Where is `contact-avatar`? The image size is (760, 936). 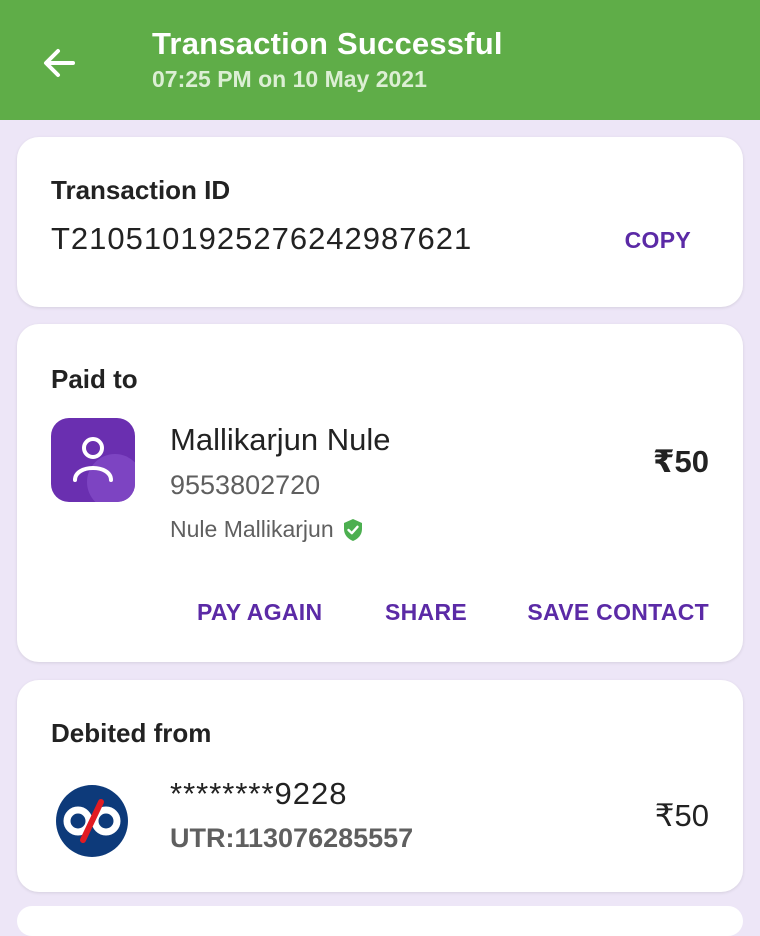 contact-avatar is located at coordinates (93, 460).